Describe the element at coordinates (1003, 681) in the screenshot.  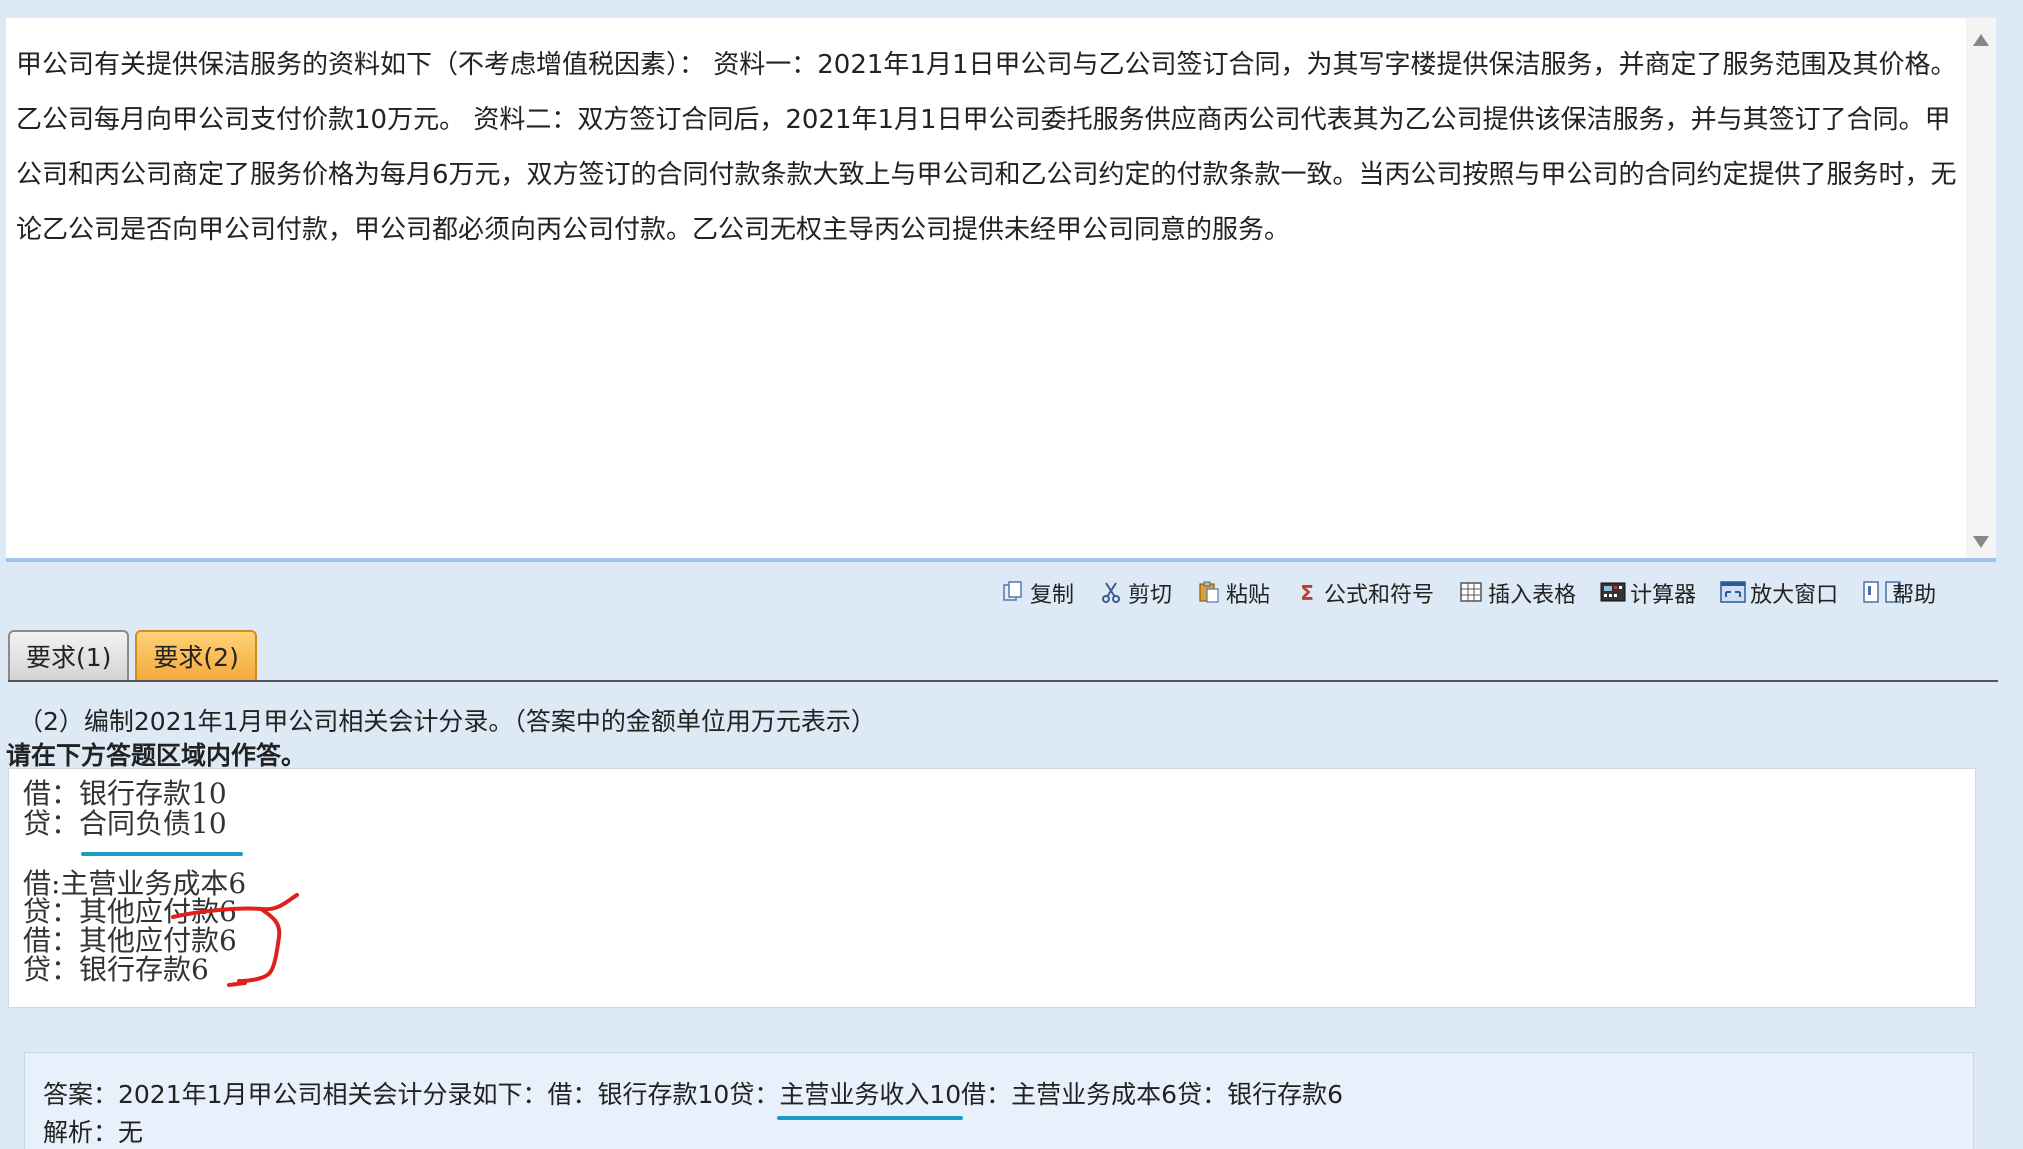
I see `tab-divider` at that location.